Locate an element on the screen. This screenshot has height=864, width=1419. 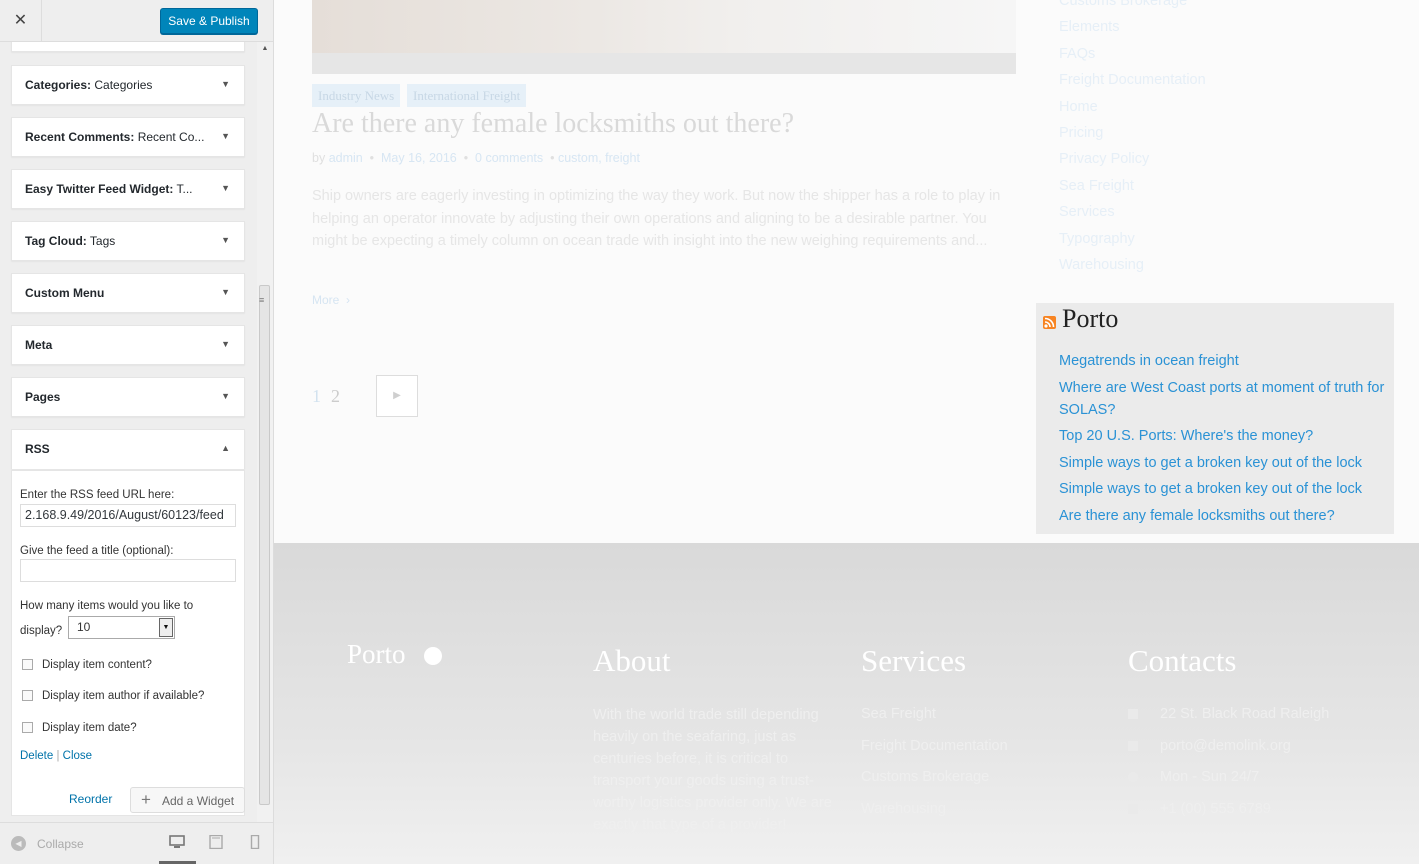
contact-item: 22 St. Black Road Raleigh is located at coordinates (1228, 715).